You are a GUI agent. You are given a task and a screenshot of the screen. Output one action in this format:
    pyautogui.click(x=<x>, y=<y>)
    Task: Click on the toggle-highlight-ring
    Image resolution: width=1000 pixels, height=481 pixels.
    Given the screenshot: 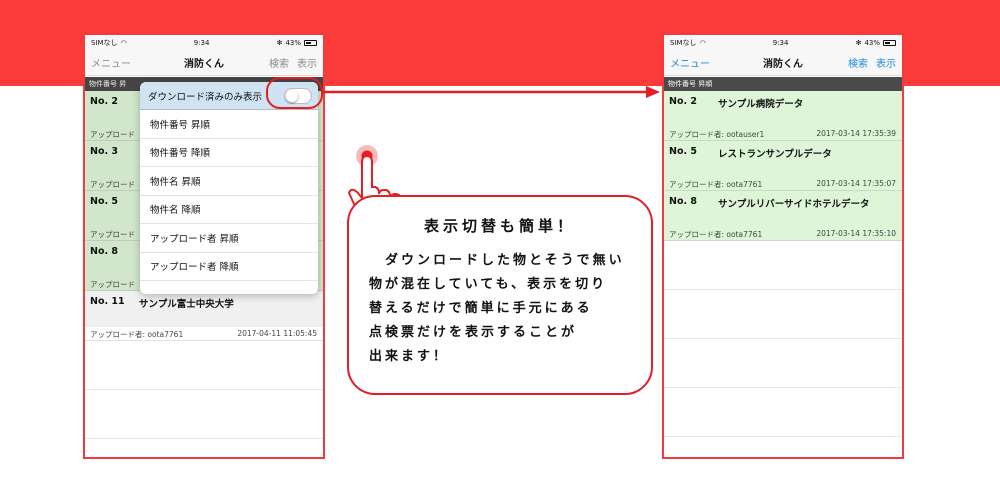 What is the action you would take?
    pyautogui.click(x=294, y=93)
    